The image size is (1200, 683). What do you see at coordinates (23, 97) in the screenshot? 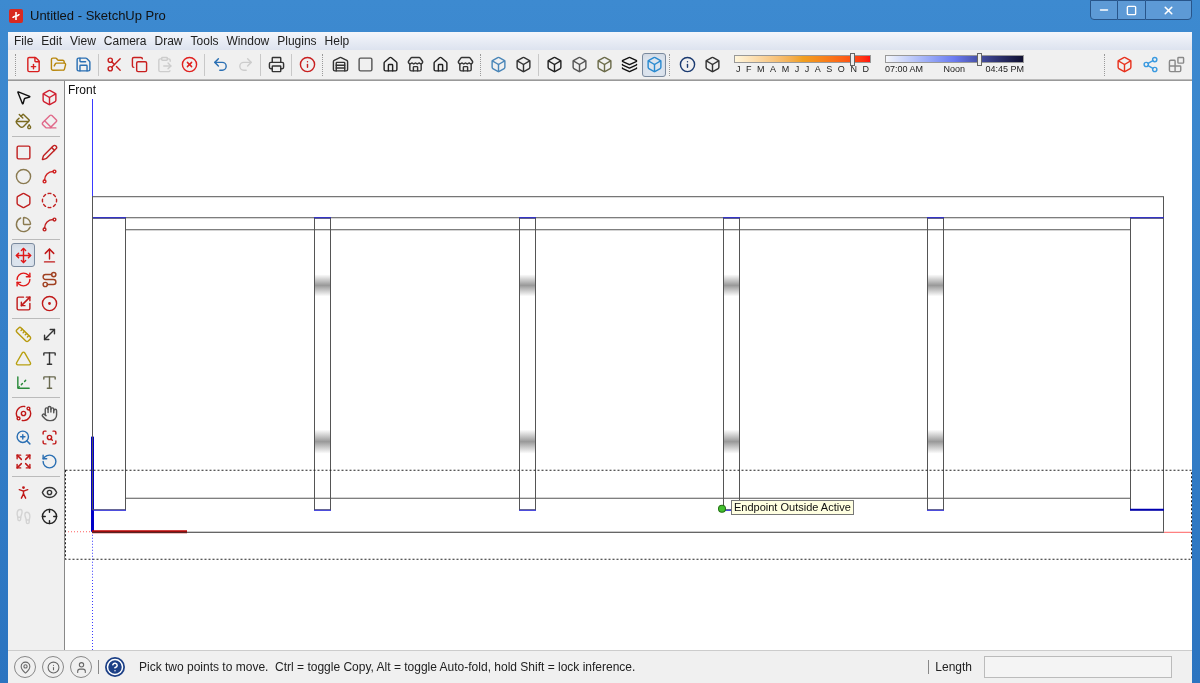
I see `pointer-icon` at bounding box center [23, 97].